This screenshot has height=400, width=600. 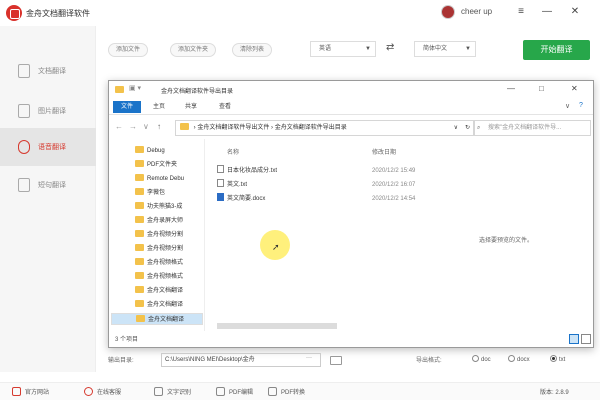 I want to click on user-name: cheer up, so click(x=476, y=11).